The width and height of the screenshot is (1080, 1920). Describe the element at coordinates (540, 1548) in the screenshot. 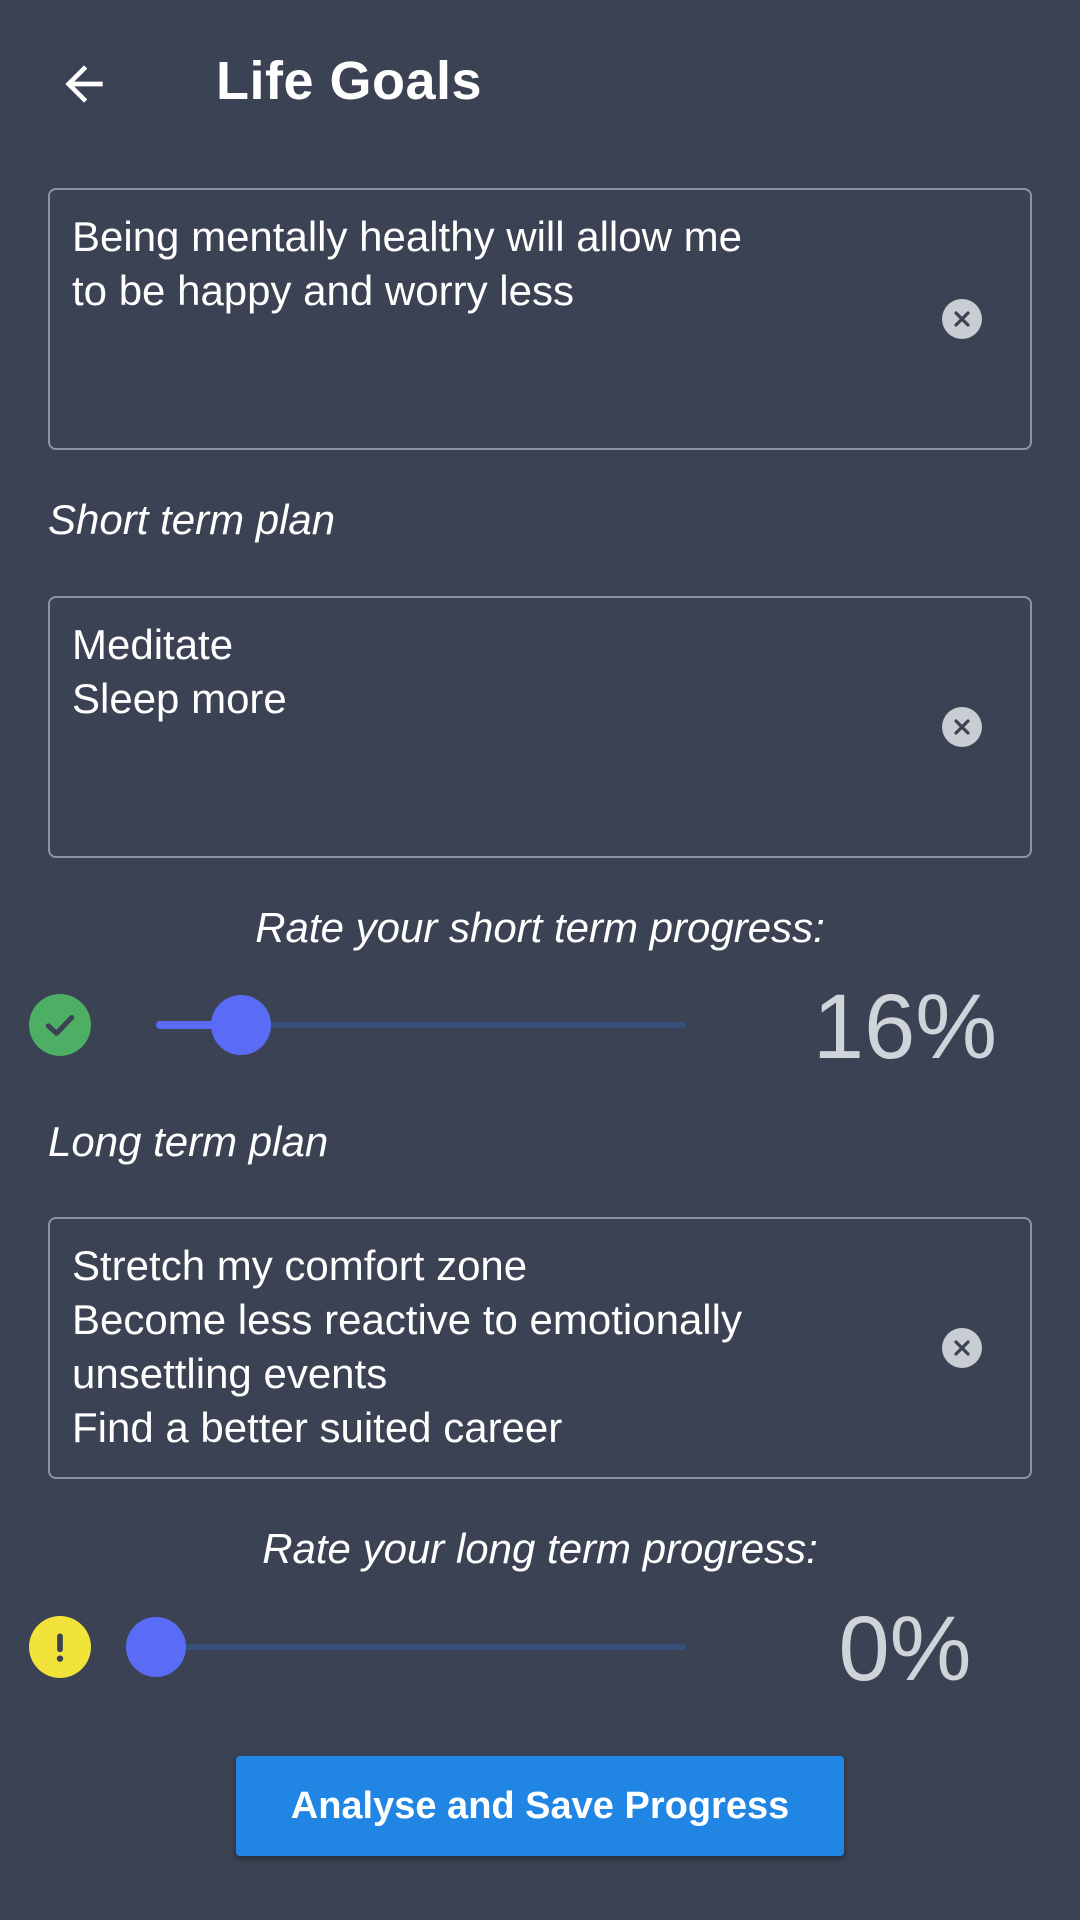

I see `long-term-rate-label: Rate your long term progress:` at that location.